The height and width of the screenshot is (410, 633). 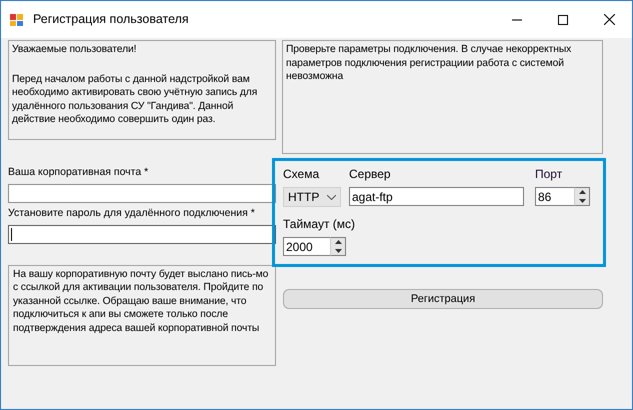 What do you see at coordinates (75, 49) in the screenshot?
I see `greeting-text: Уважаемые пользователи!` at bounding box center [75, 49].